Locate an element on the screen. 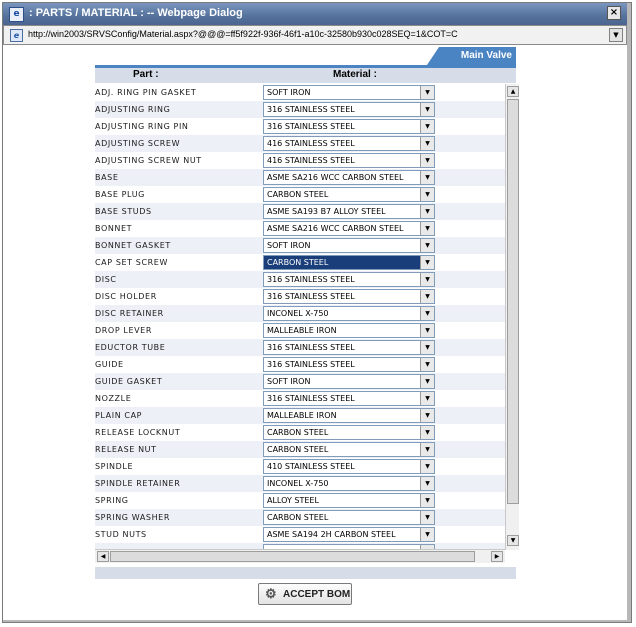 The width and height of the screenshot is (636, 627). scroll-down-icon: ▼ is located at coordinates (513, 540).